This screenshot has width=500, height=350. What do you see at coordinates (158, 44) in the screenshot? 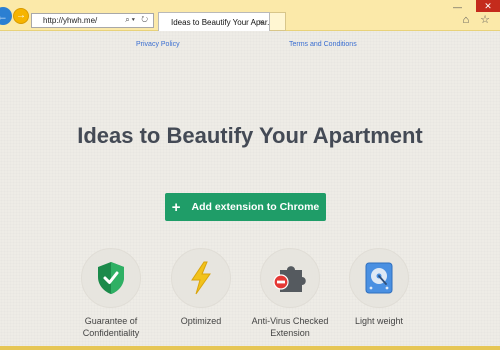
I see `privacy-policy-link: Privacy Policy` at bounding box center [158, 44].